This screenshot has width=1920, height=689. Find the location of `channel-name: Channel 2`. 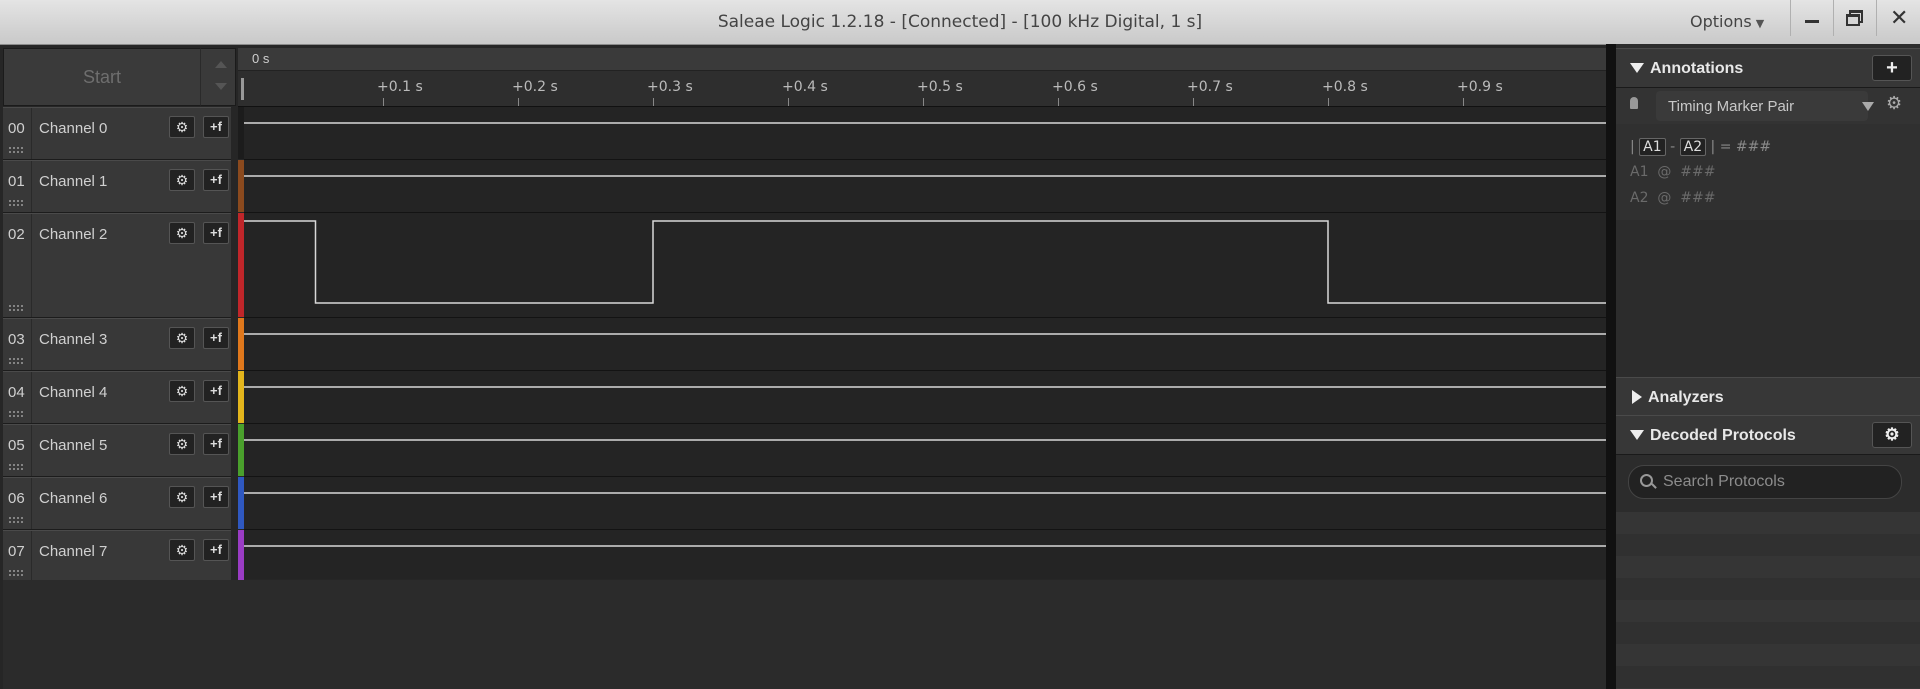

channel-name: Channel 2 is located at coordinates (73, 234).